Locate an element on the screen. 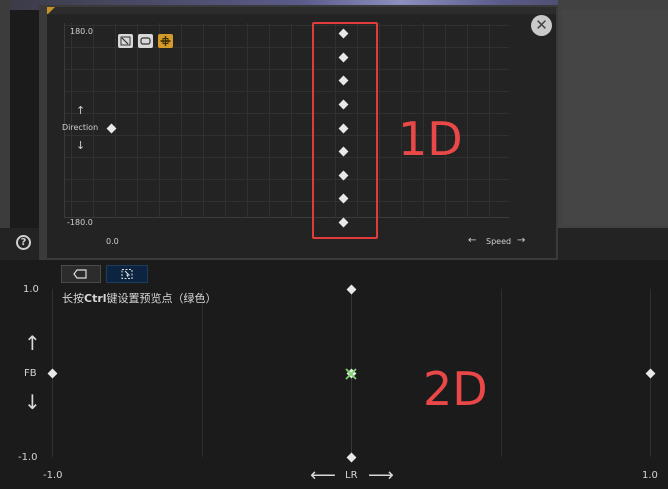  y-axis-down-arrow: ↓ is located at coordinates (81, 145).